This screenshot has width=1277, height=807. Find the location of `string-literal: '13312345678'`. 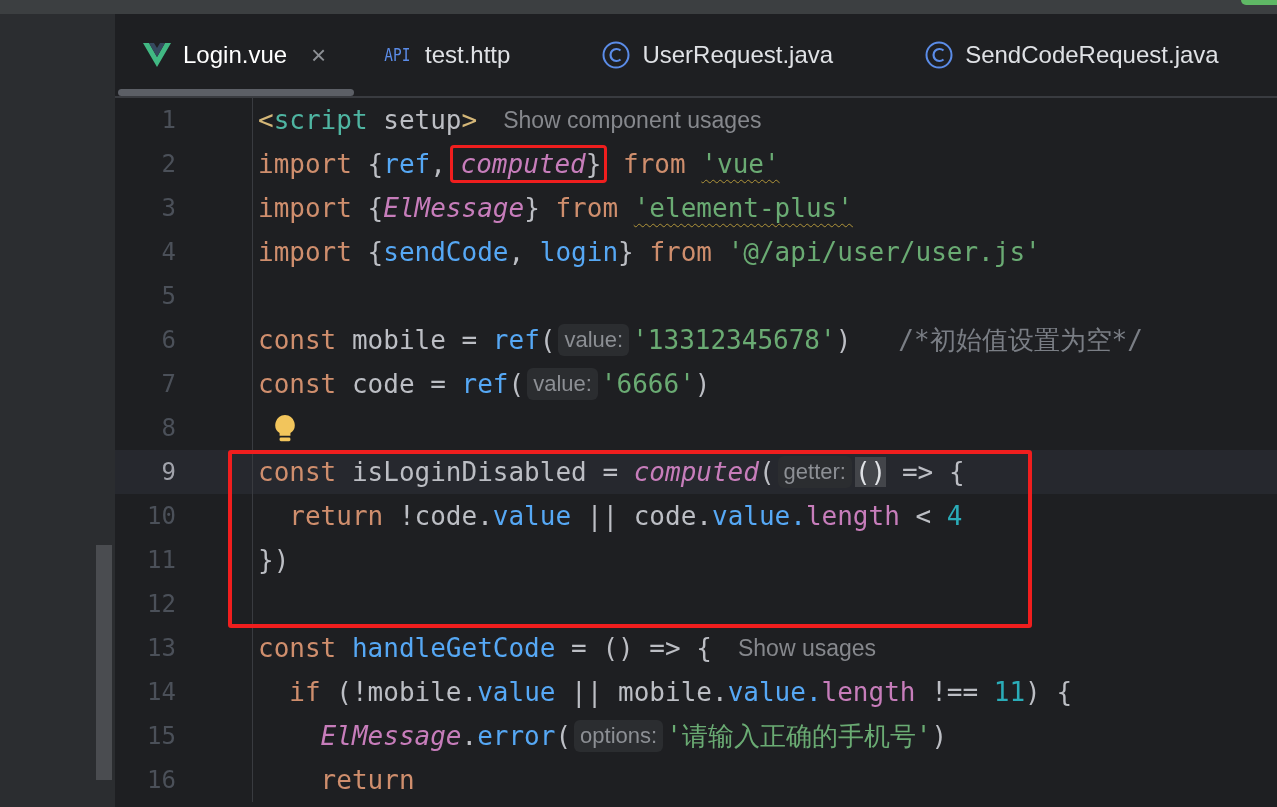

string-literal: '13312345678' is located at coordinates (734, 340).